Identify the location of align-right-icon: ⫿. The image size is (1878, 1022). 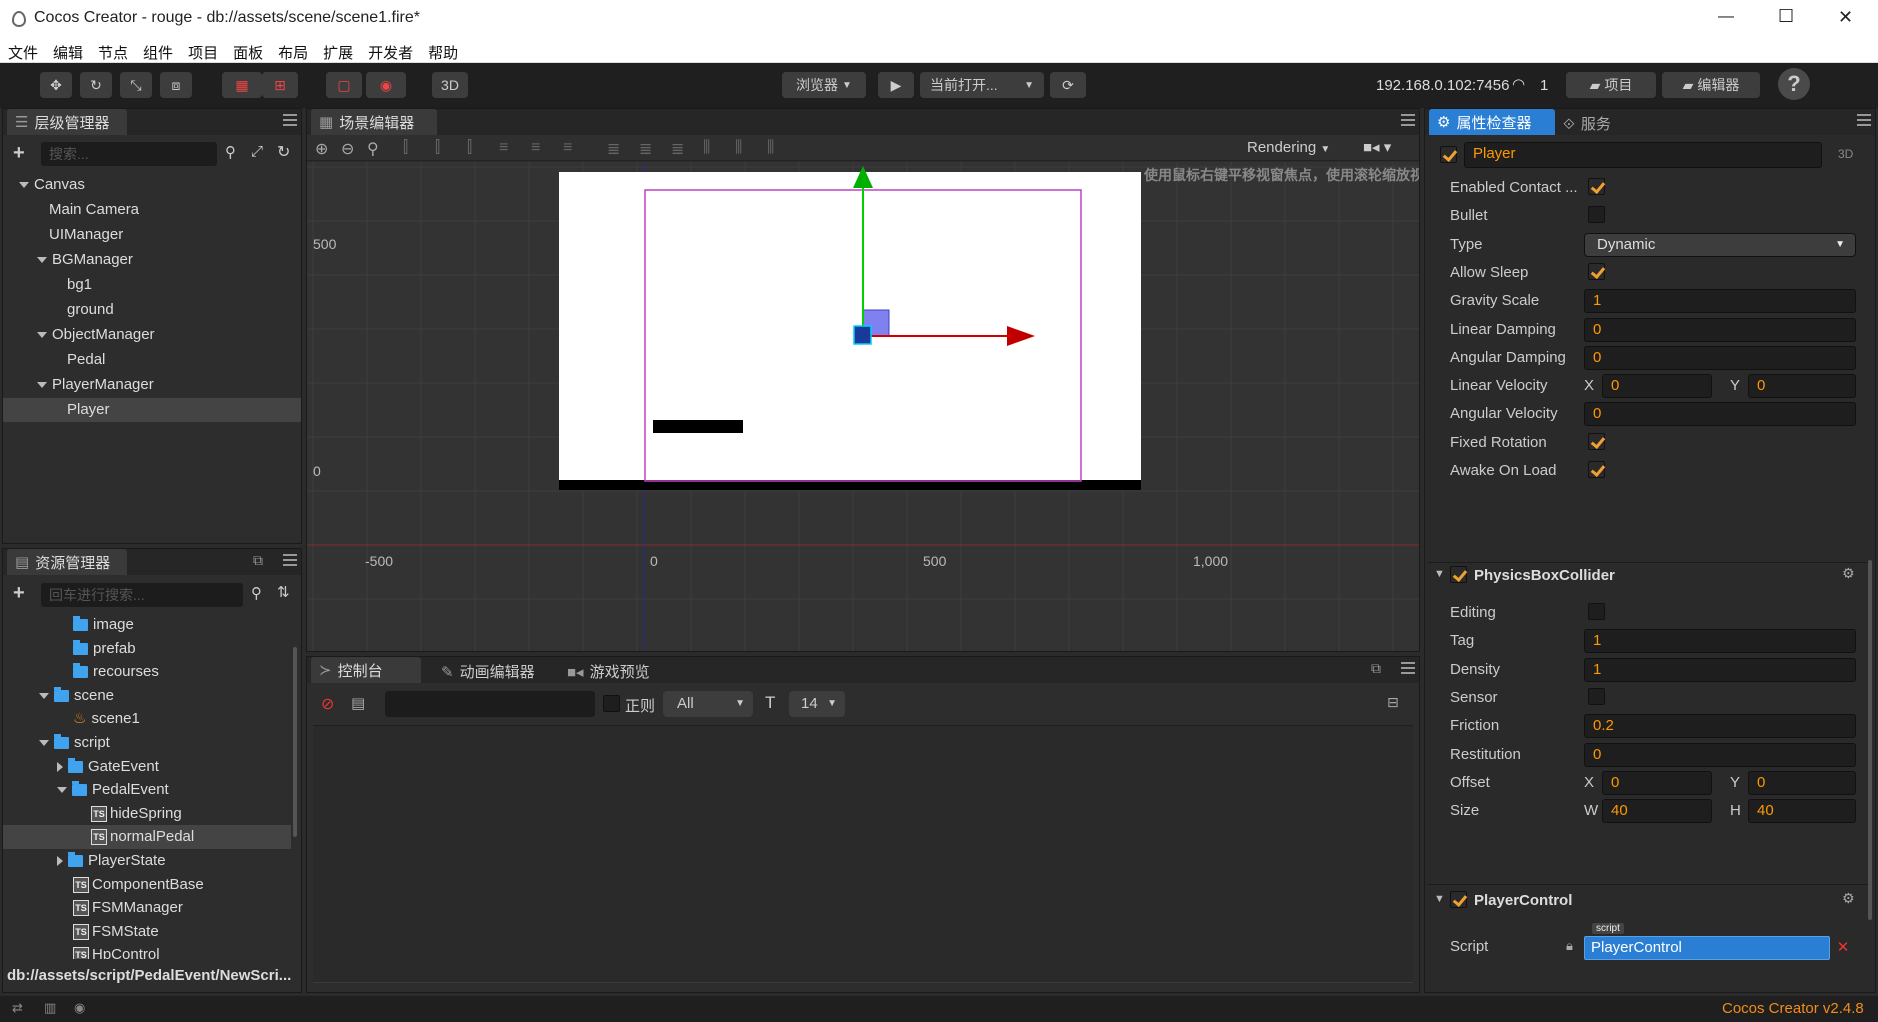
(469, 148).